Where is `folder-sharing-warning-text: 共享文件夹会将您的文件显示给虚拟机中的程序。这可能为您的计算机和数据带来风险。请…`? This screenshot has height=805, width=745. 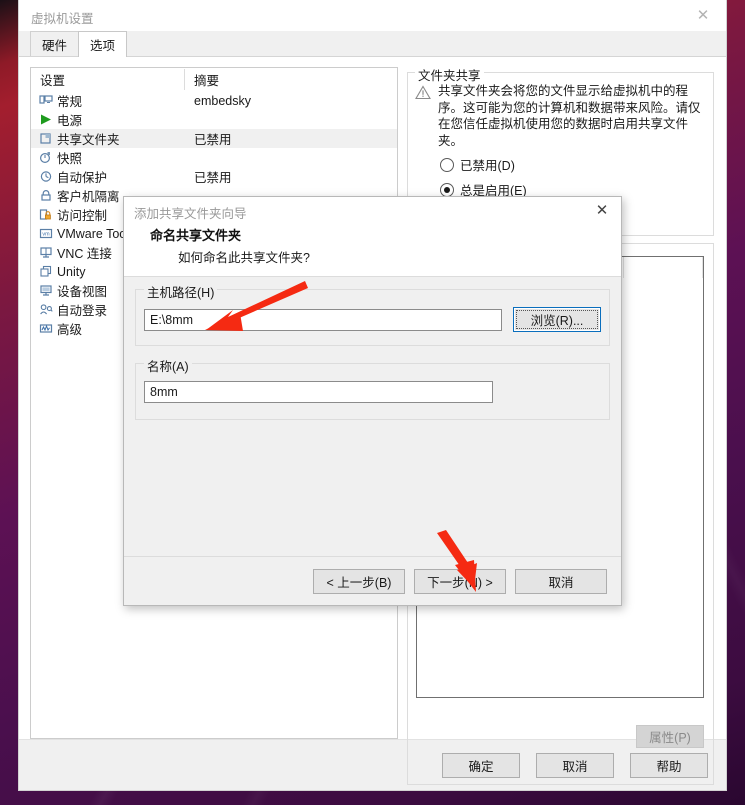 folder-sharing-warning-text: 共享文件夹会将您的文件显示给虚拟机中的程序。这可能为您的计算机和数据带来风险。请… is located at coordinates (569, 116).